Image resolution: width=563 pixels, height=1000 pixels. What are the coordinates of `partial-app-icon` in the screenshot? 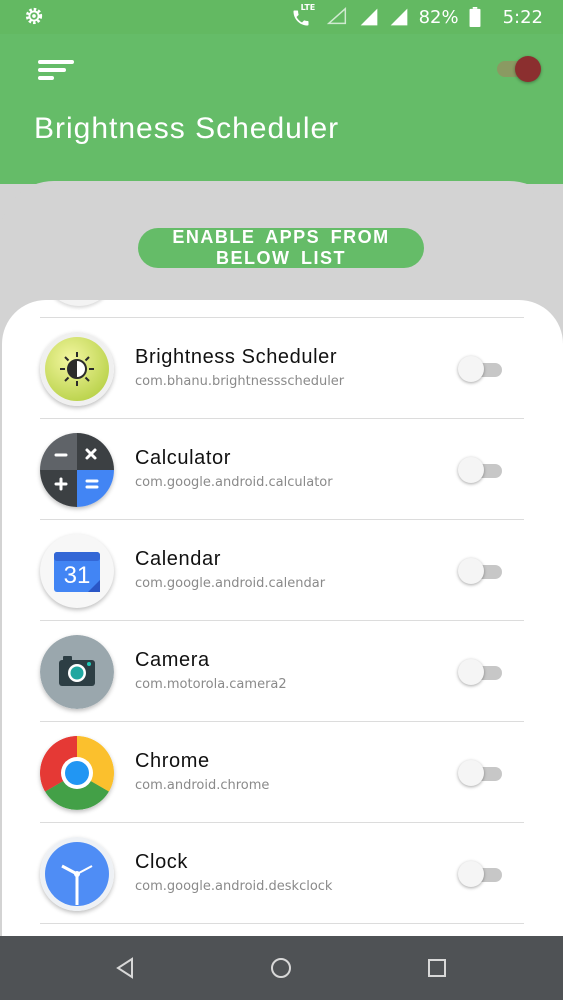 It's located at (79, 303).